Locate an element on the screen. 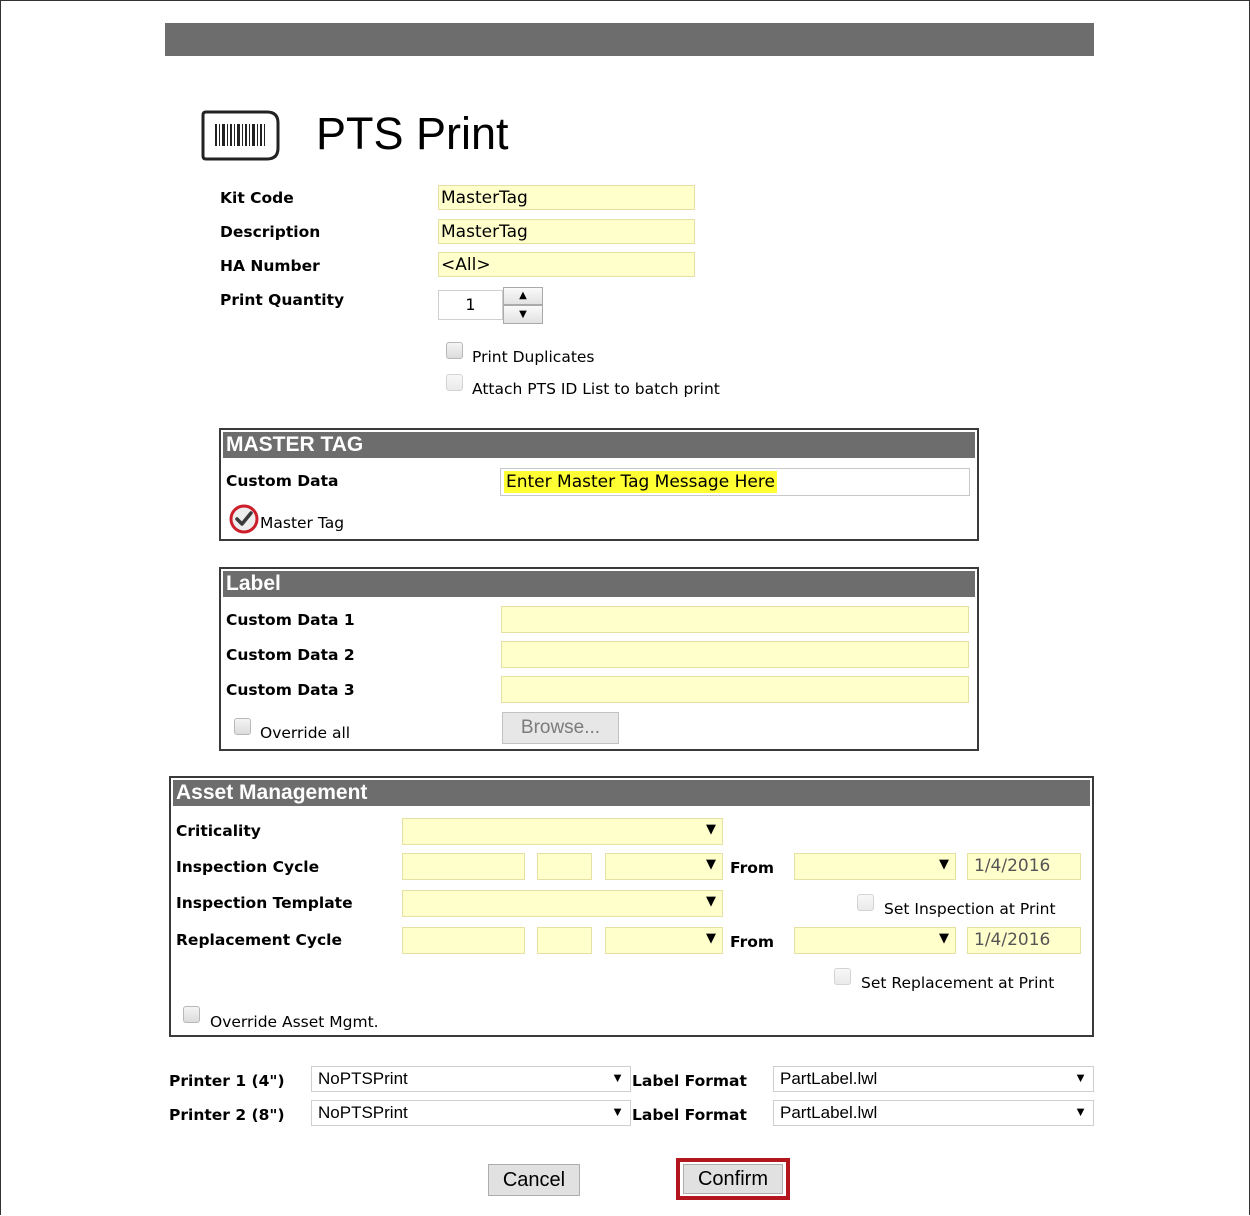  label-format-1-label: Label Format is located at coordinates (689, 1081).